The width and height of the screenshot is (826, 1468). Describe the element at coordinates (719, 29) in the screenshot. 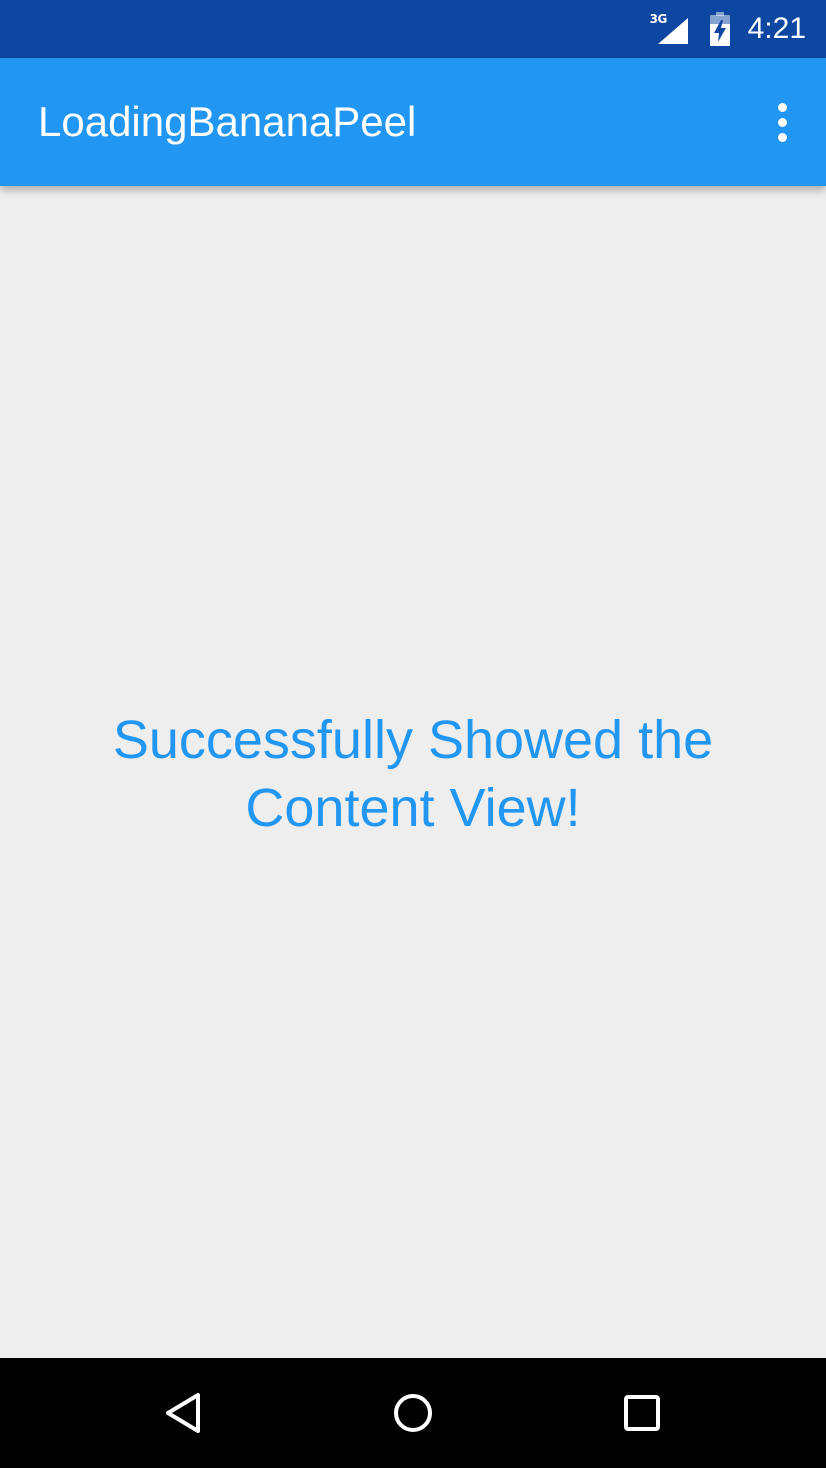

I see `battery-charging-icon` at that location.